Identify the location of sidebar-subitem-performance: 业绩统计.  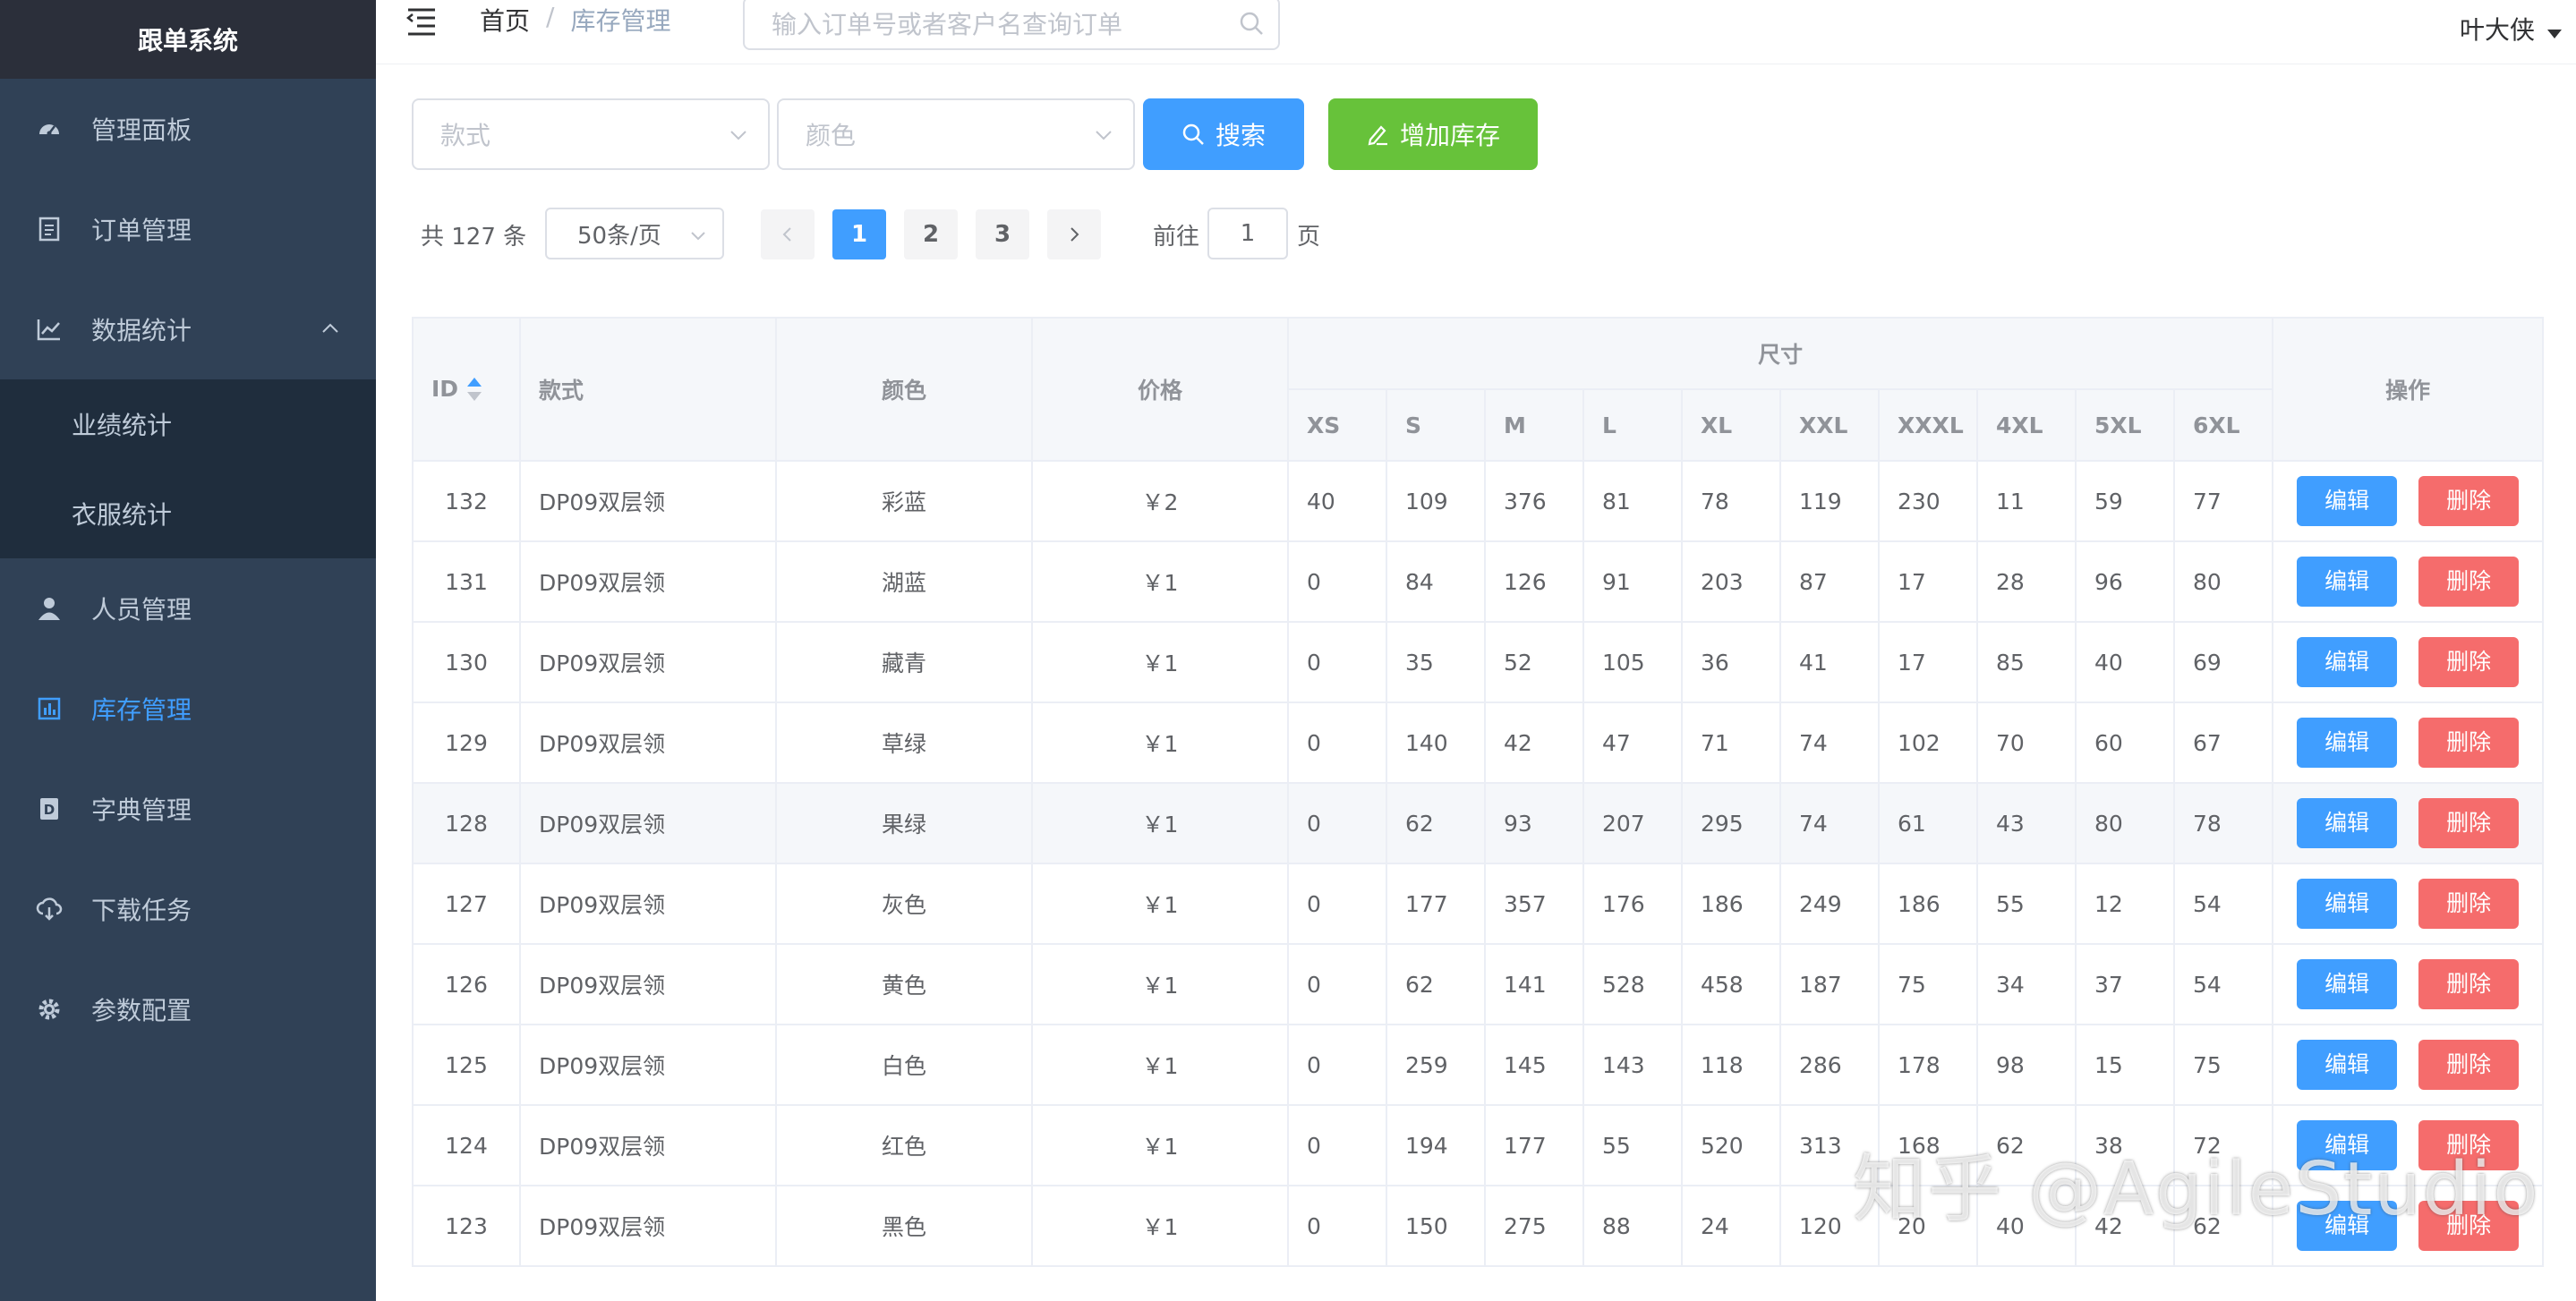
(188, 424).